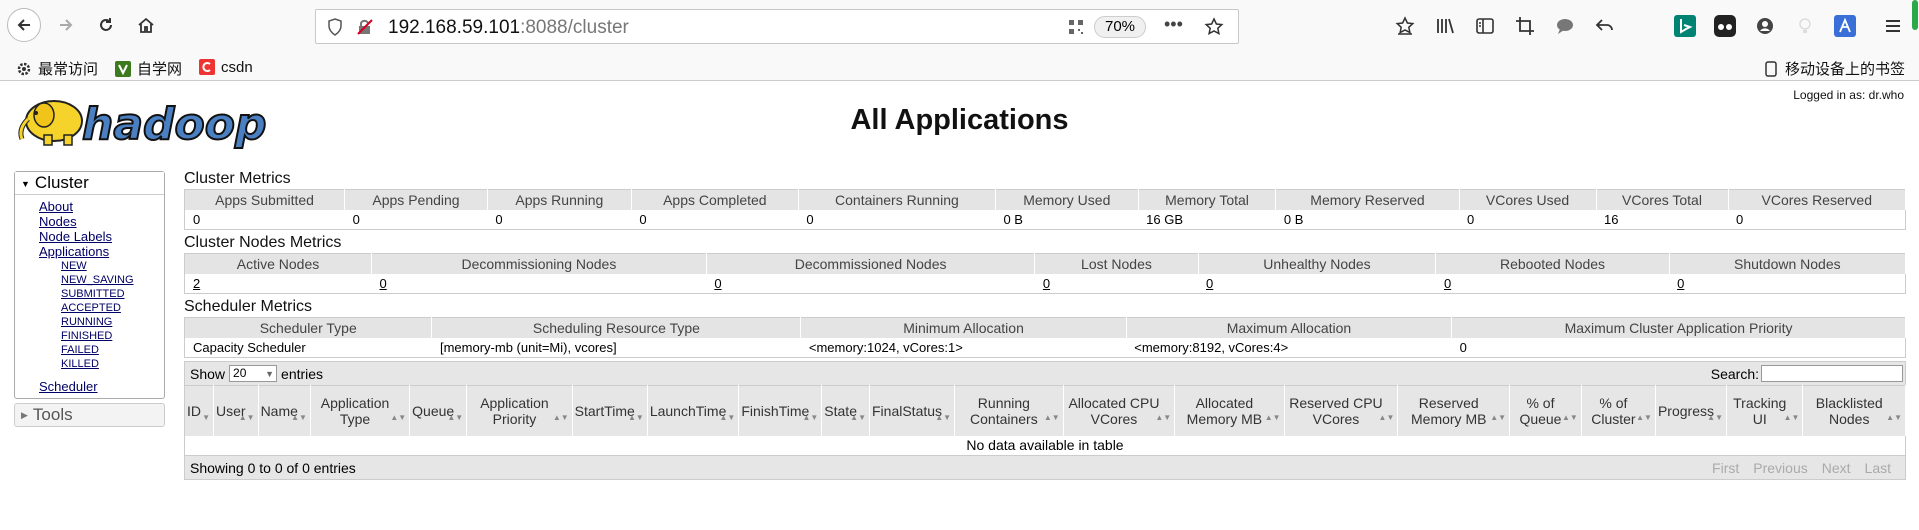 The height and width of the screenshot is (530, 1919). Describe the element at coordinates (1445, 26) in the screenshot. I see `library-icon` at that location.